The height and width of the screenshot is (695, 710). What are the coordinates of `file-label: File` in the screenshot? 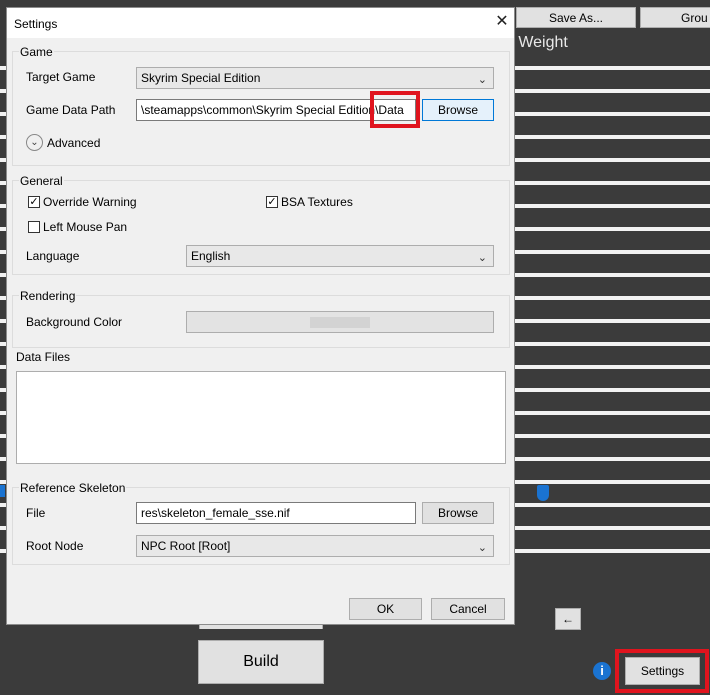 It's located at (36, 513).